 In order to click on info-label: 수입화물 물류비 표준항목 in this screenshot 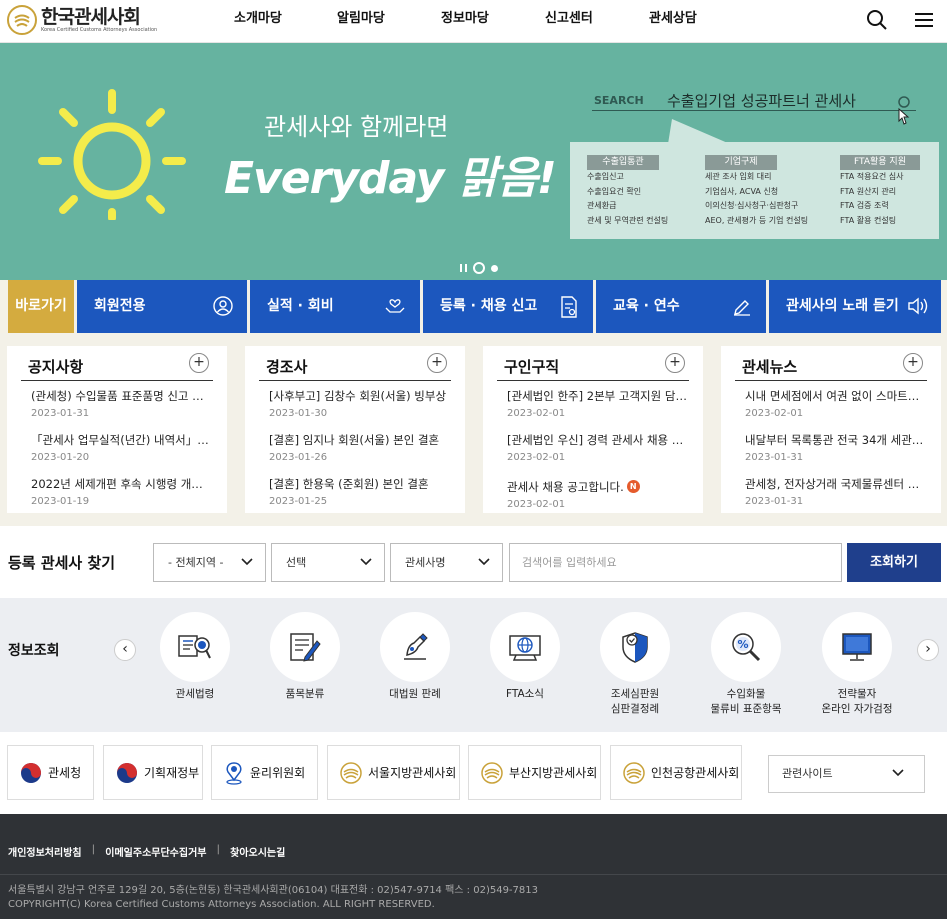, I will do `click(746, 701)`.